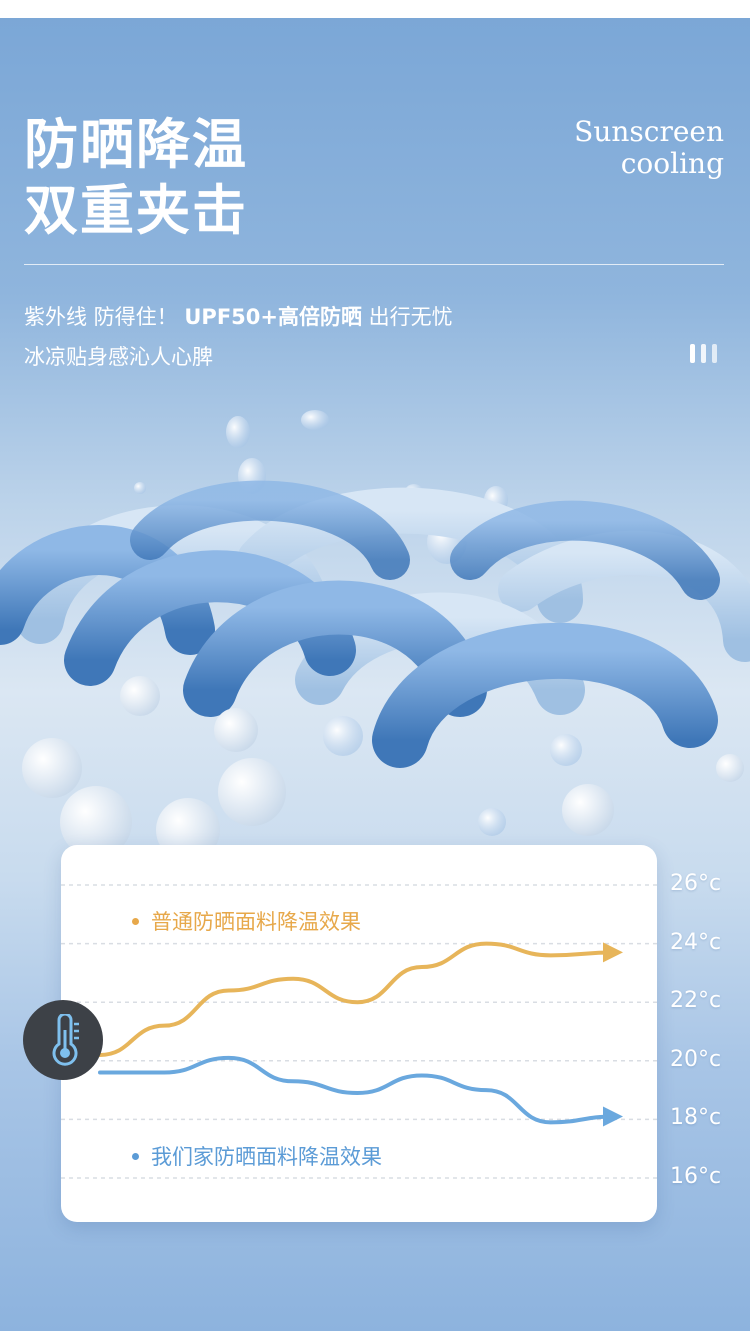  Describe the element at coordinates (273, 317) in the screenshot. I see `subtitle-highlight: UPF50+高倍防晒` at that location.